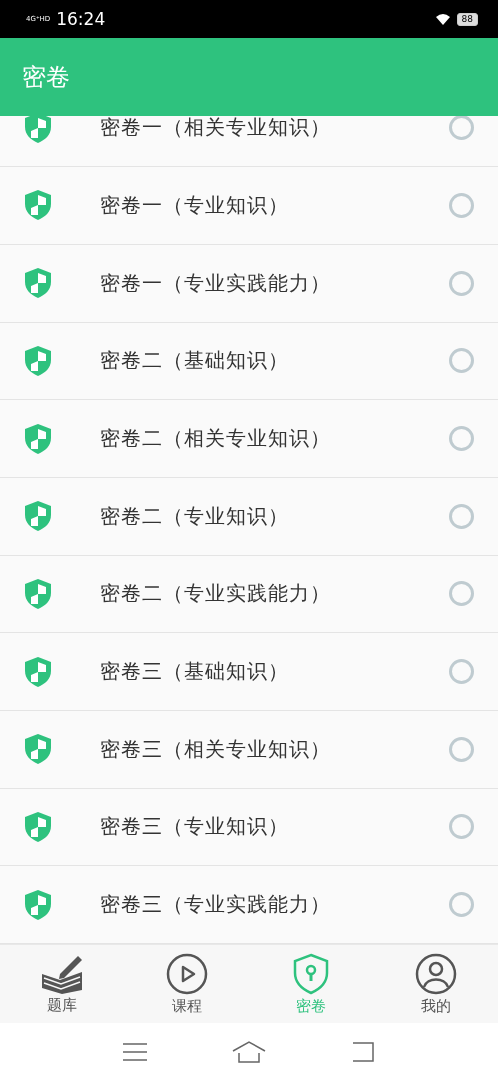  Describe the element at coordinates (274, 205) in the screenshot. I see `paper-title: 密卷一（专业知识）` at that location.